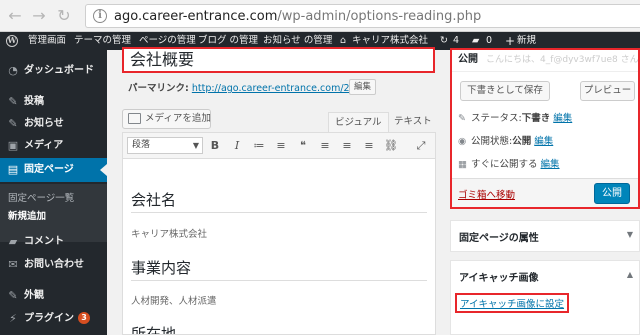 This screenshot has width=640, height=335. I want to click on link-icon: ⛓, so click(391, 146).